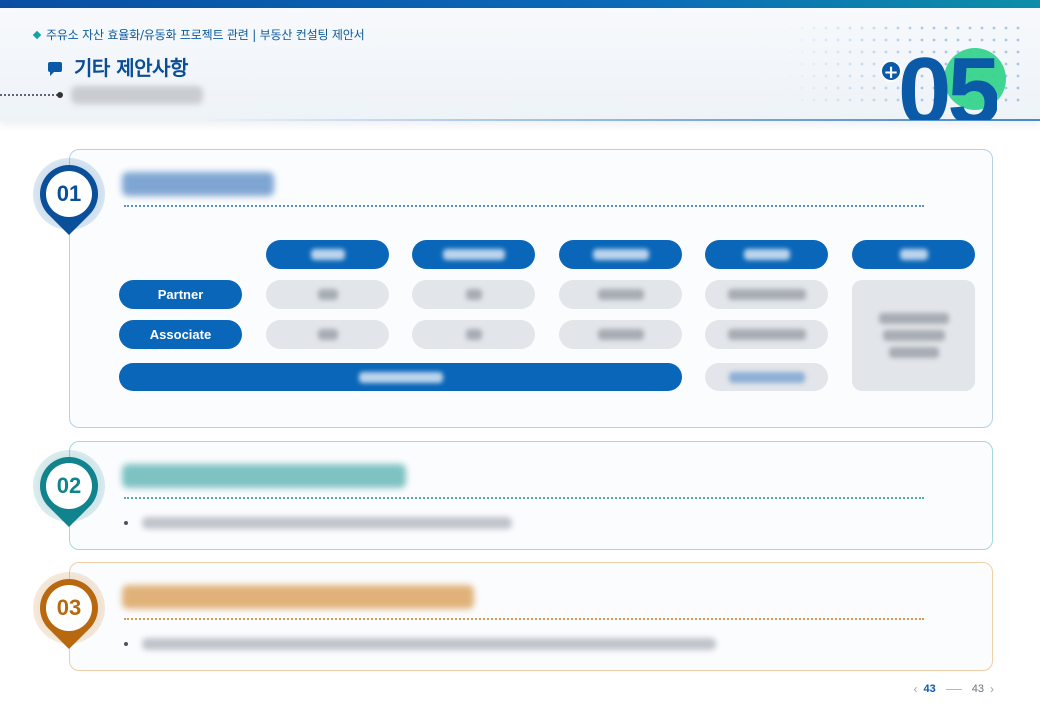 The height and width of the screenshot is (720, 1040). I want to click on summary-row-label, so click(400, 377).